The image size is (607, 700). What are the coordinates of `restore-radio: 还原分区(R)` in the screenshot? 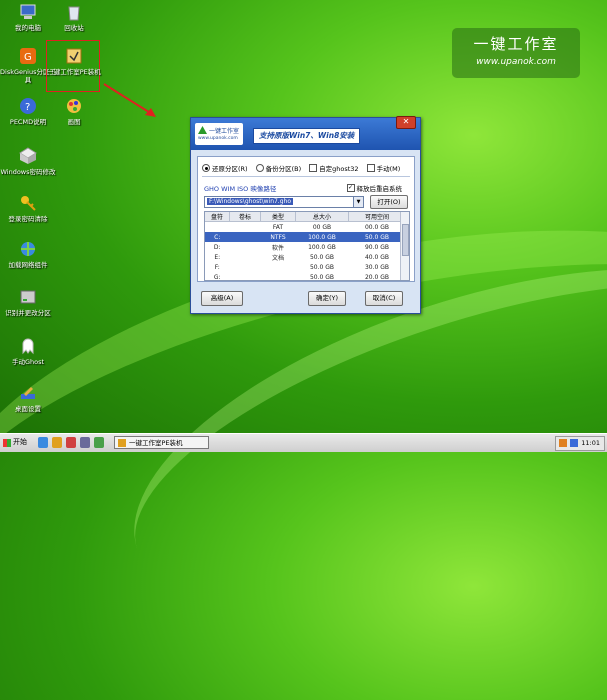 It's located at (225, 168).